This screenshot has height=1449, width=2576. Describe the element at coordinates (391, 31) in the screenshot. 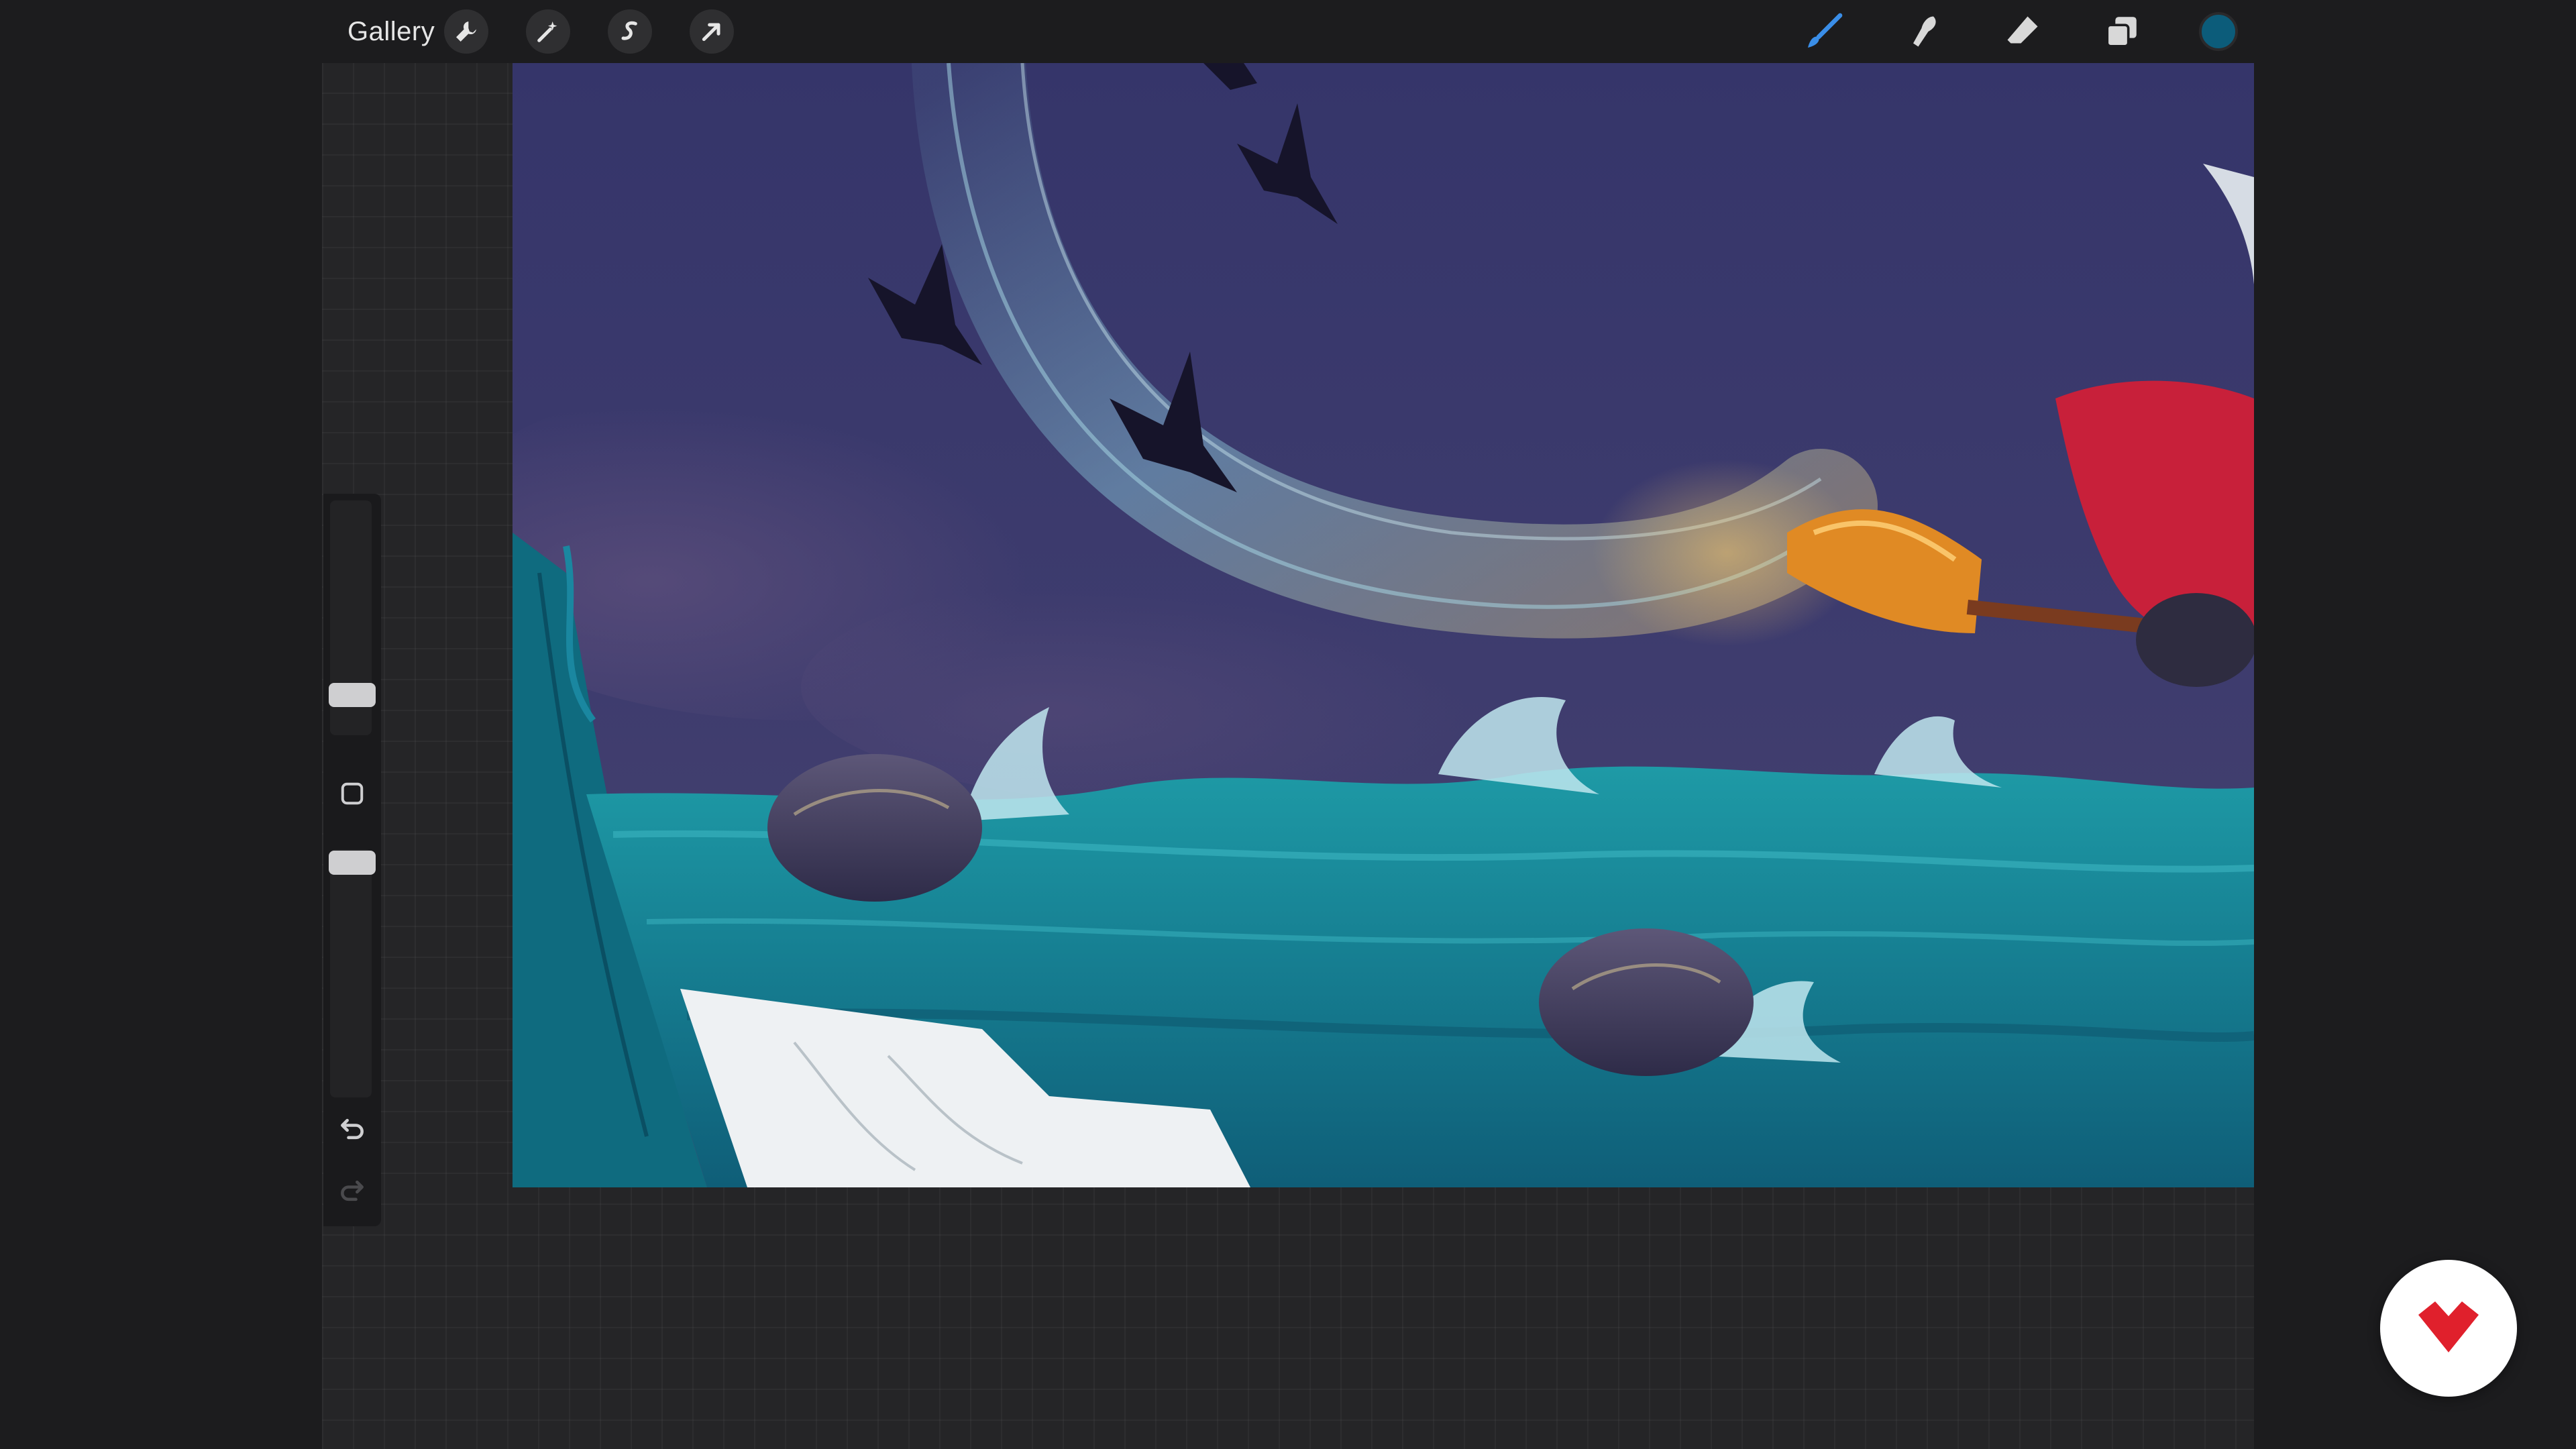

I see `gallery-button: Gallery` at that location.